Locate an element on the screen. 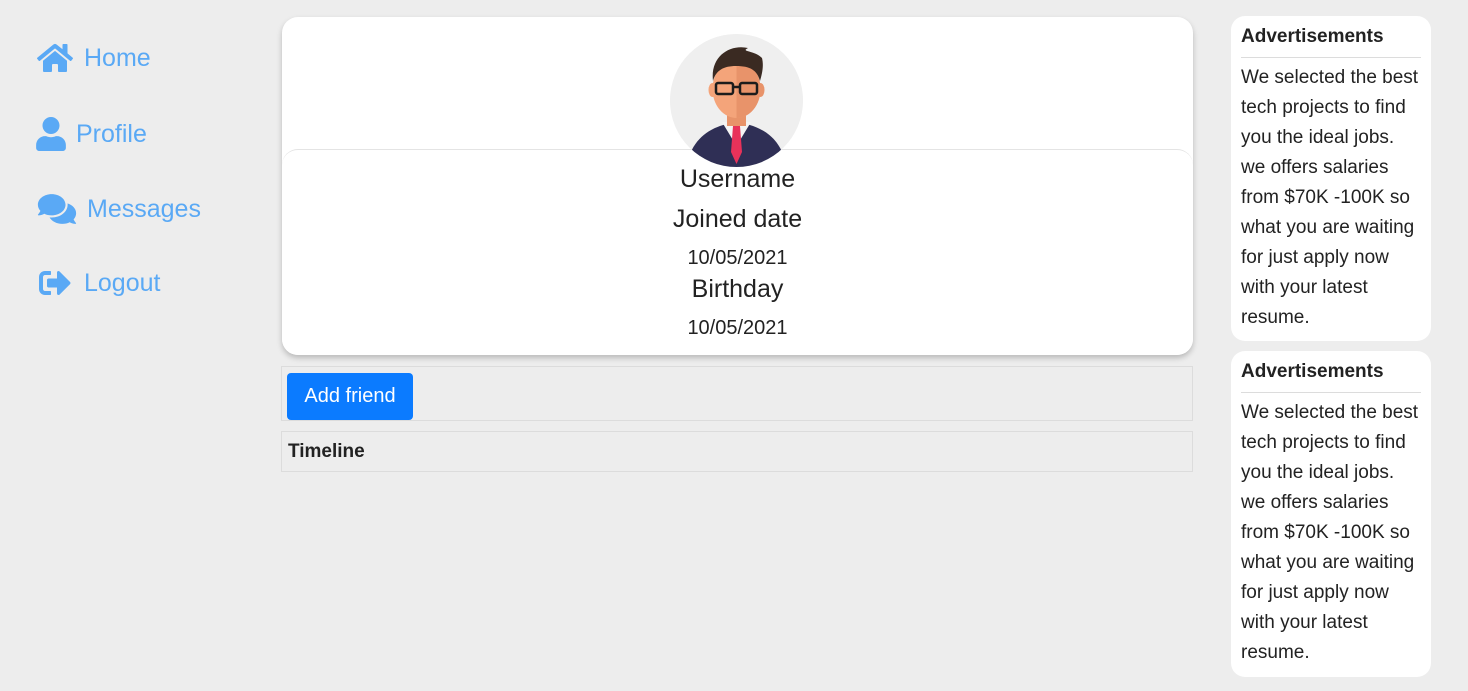  home-icon is located at coordinates (55, 58).